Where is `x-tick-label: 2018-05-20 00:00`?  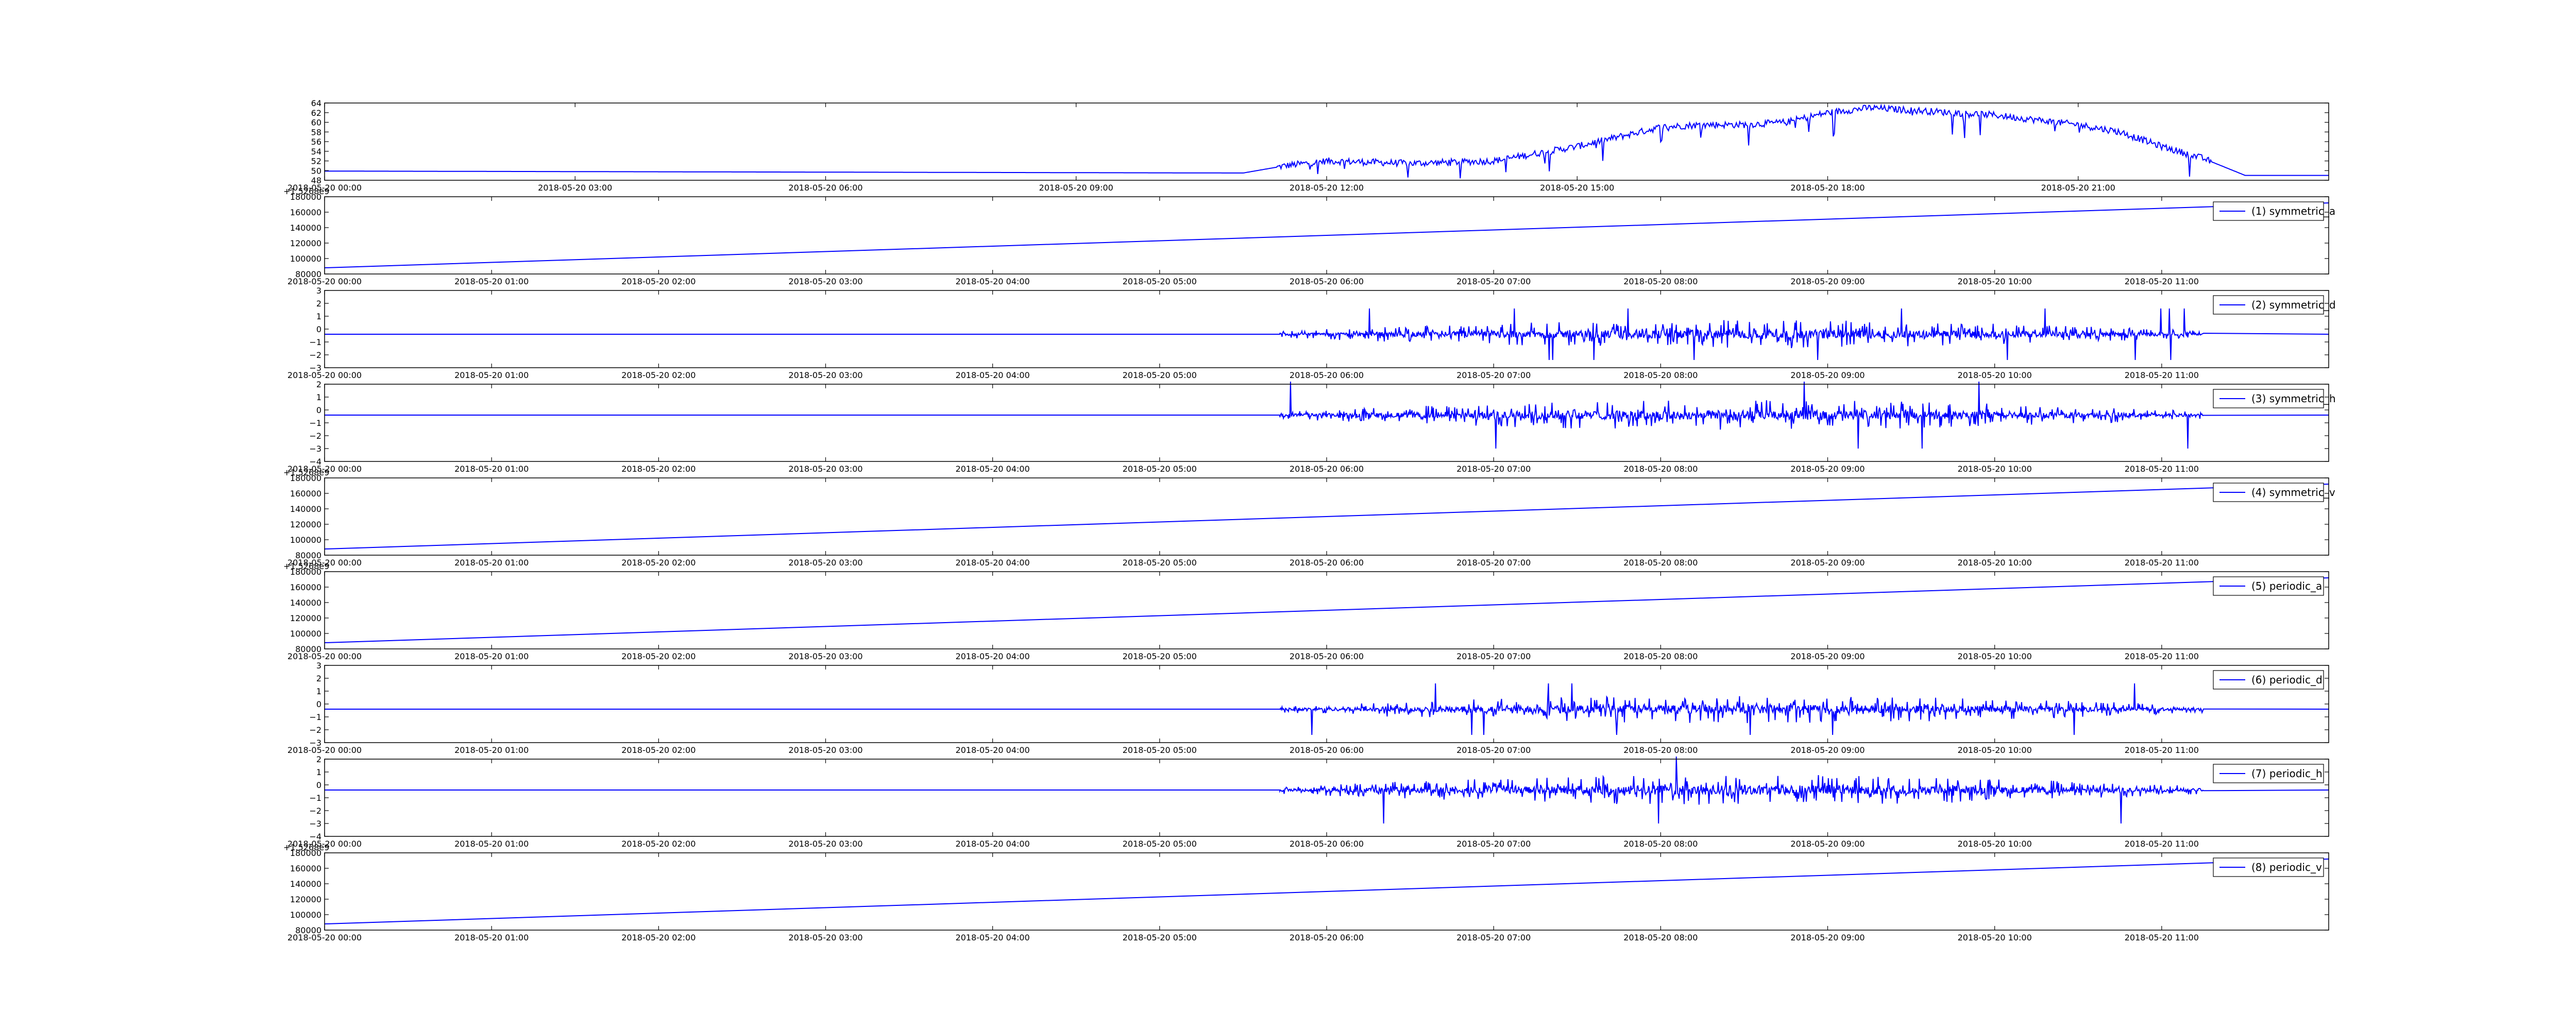 x-tick-label: 2018-05-20 00:00 is located at coordinates (324, 375).